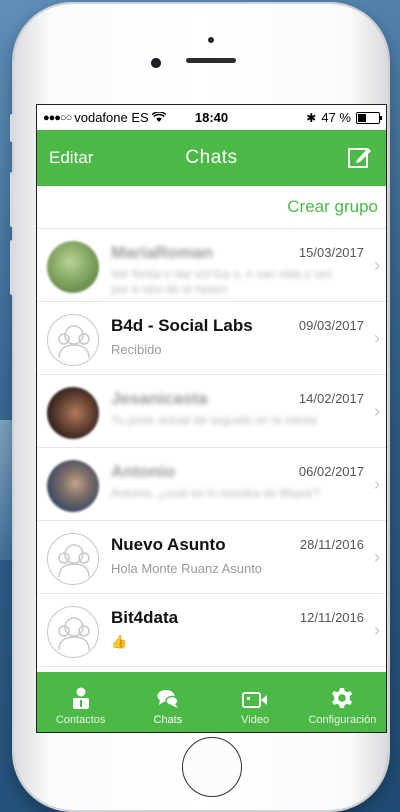 This screenshot has height=812, width=400. Describe the element at coordinates (168, 720) in the screenshot. I see `tab-label: Chats` at that location.